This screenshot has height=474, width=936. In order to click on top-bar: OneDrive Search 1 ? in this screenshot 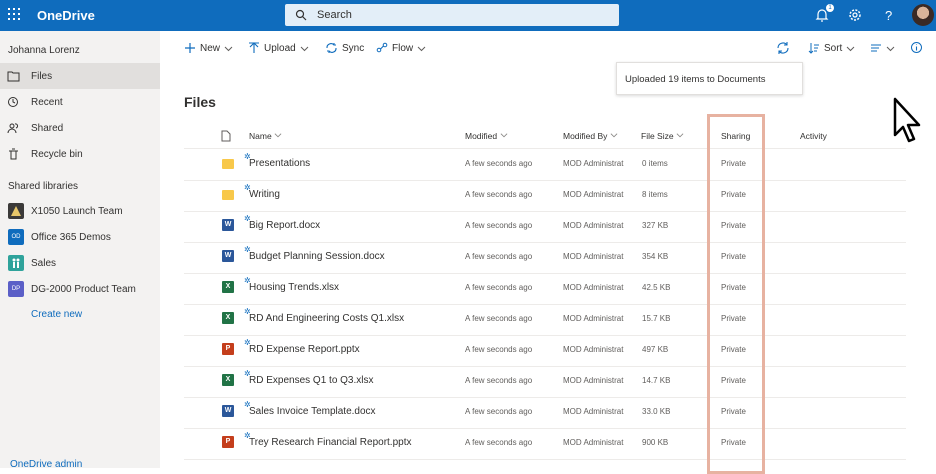, I will do `click(468, 15)`.